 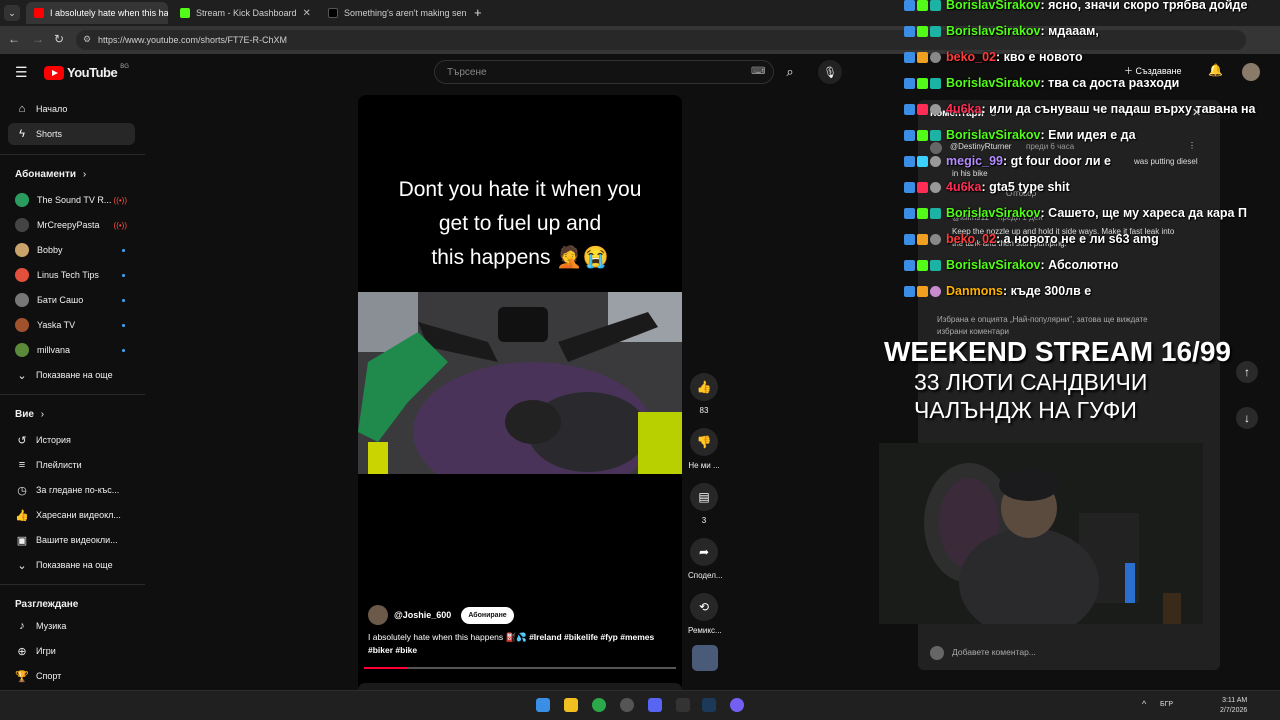 I want to click on sidebar-item-subscription: The Sound TV R... ((•)), so click(x=71, y=200).